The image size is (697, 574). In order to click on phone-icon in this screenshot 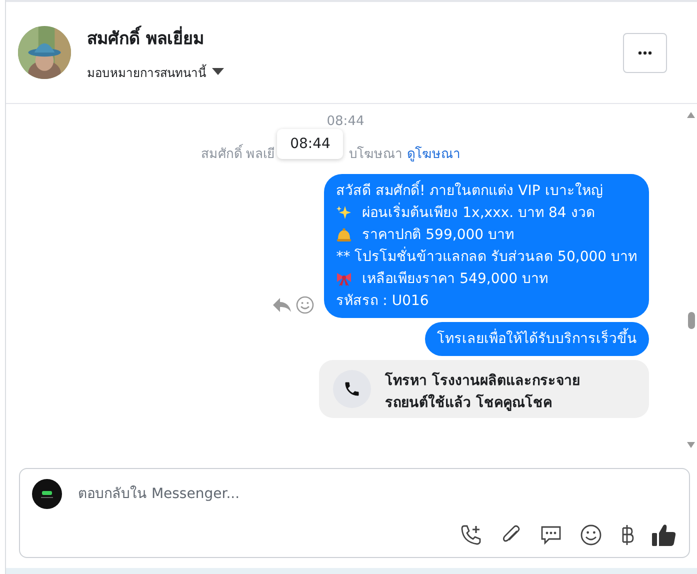, I will do `click(352, 389)`.